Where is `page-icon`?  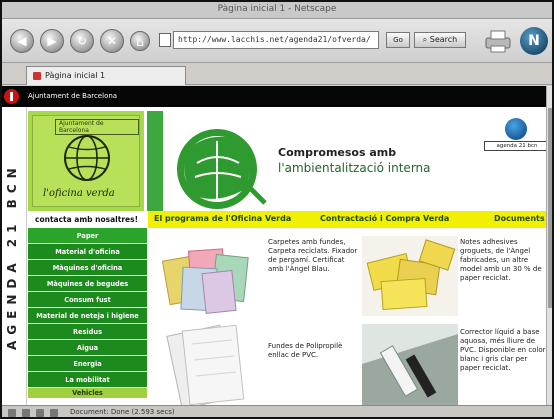
page-icon is located at coordinates (165, 40).